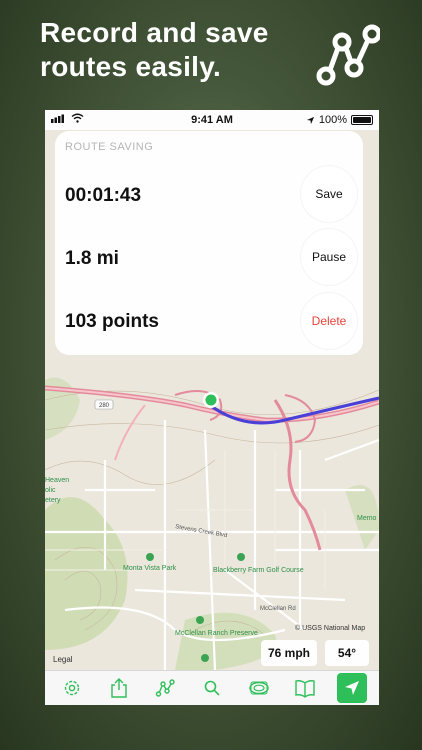  What do you see at coordinates (329, 194) in the screenshot?
I see `save-button: Save` at bounding box center [329, 194].